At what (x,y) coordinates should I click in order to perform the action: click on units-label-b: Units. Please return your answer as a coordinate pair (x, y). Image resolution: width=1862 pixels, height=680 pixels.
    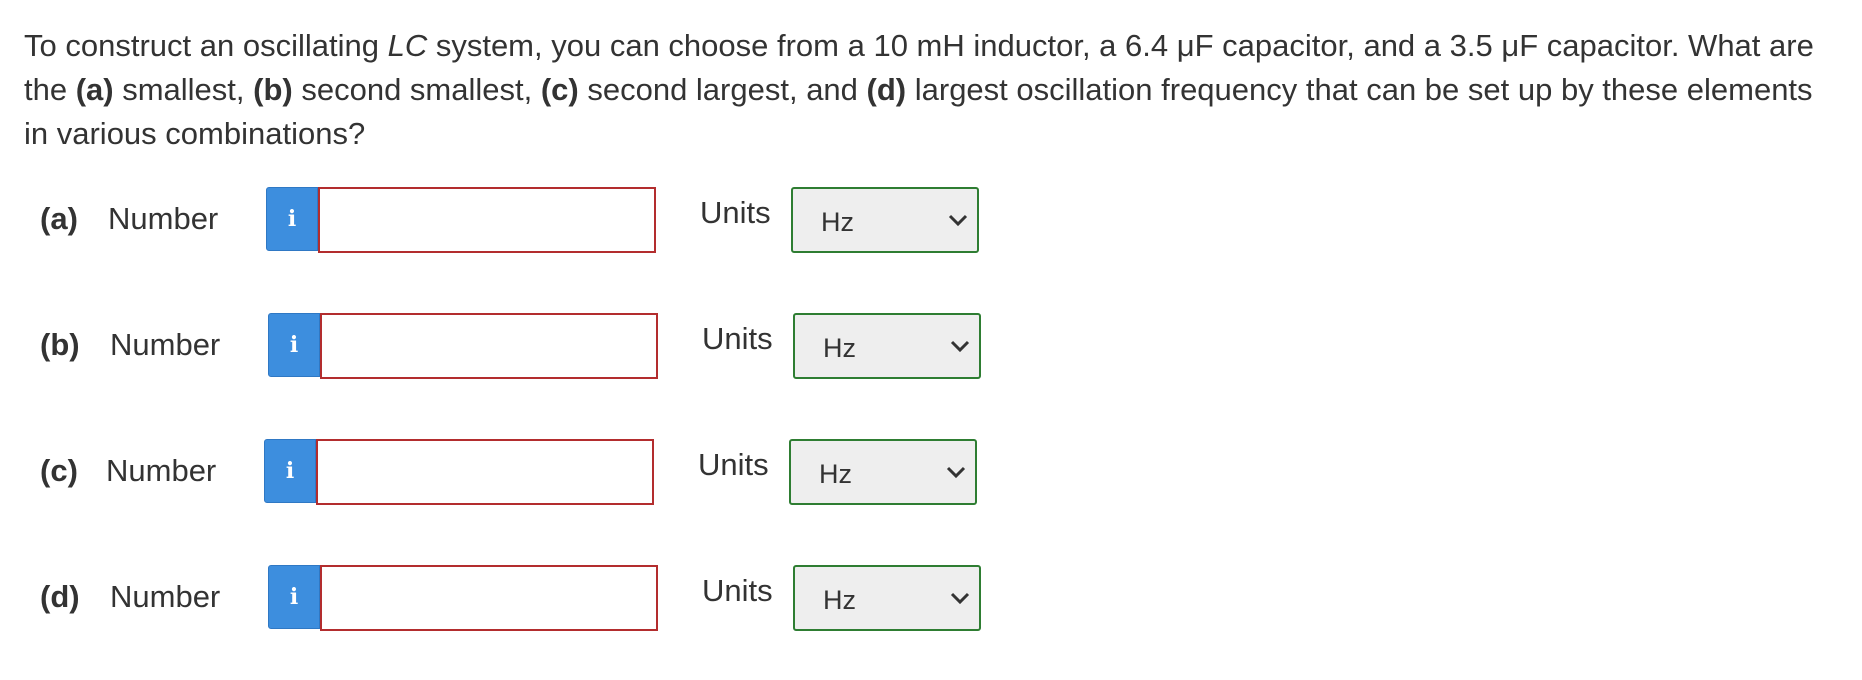
    Looking at the image, I should click on (737, 338).